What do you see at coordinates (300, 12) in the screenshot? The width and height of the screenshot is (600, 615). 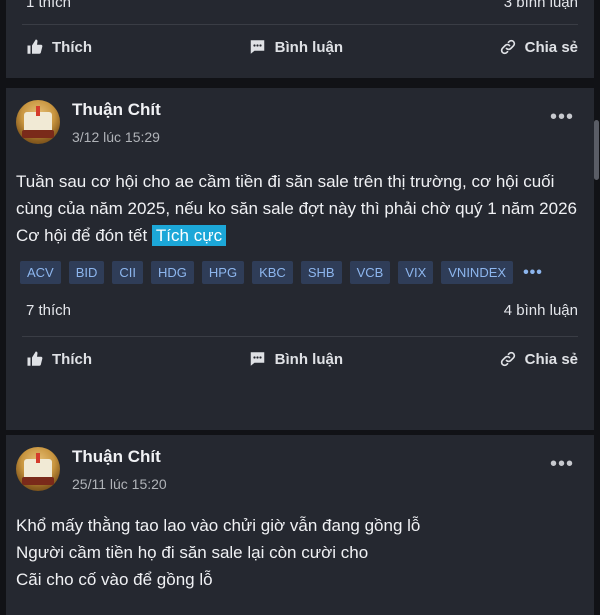 I see `post-stats: 1 thích 3 bình luận` at bounding box center [300, 12].